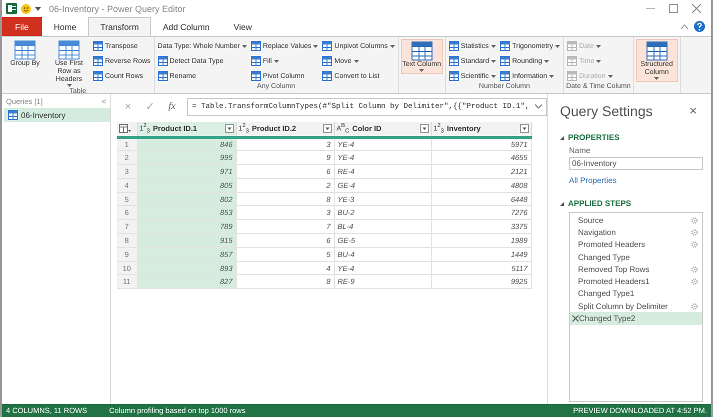 Image resolution: width=713 pixels, height=417 pixels. I want to click on step-label: Changed Type, so click(604, 257).